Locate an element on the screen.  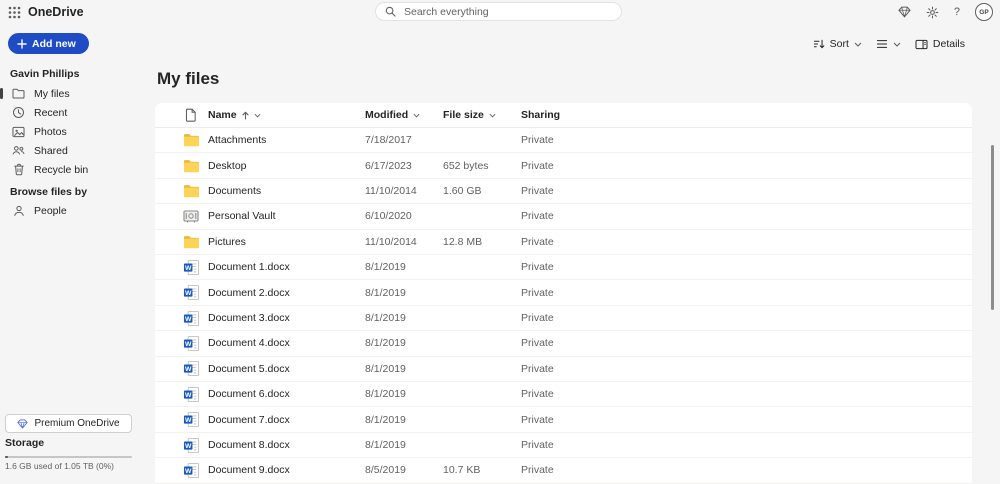
column-header-file-size: File size is located at coordinates (482, 115).